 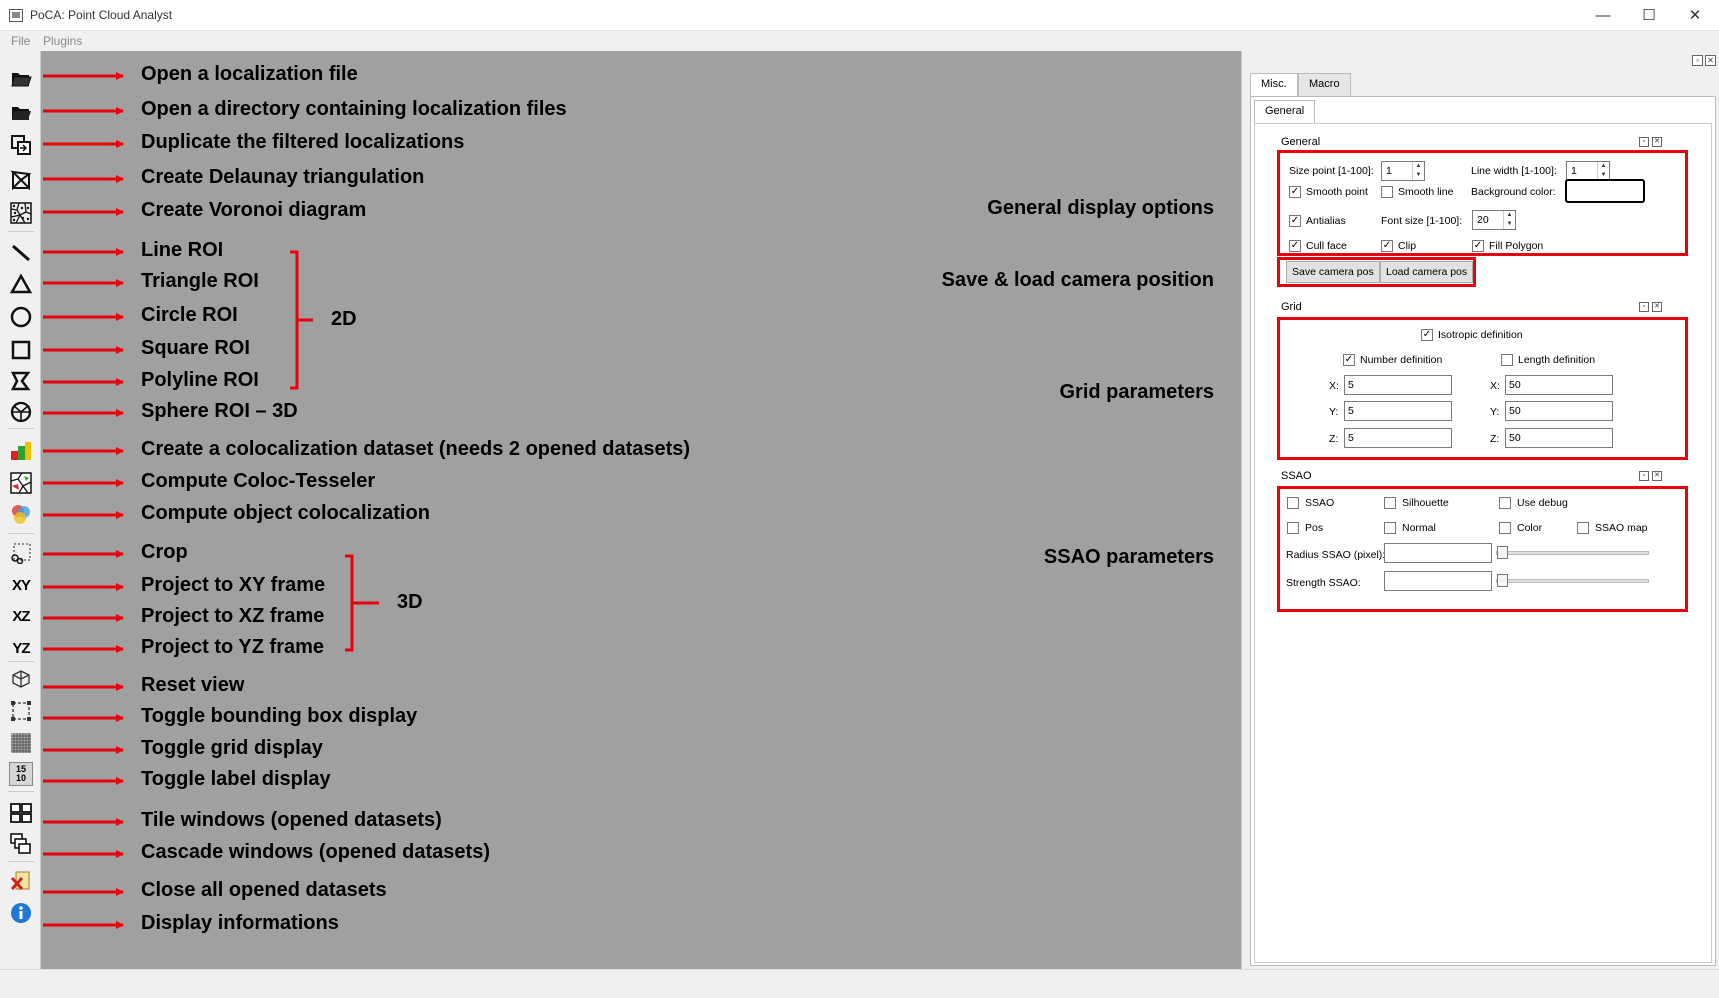 I want to click on radius-ssao-slider-track, so click(x=1572, y=553).